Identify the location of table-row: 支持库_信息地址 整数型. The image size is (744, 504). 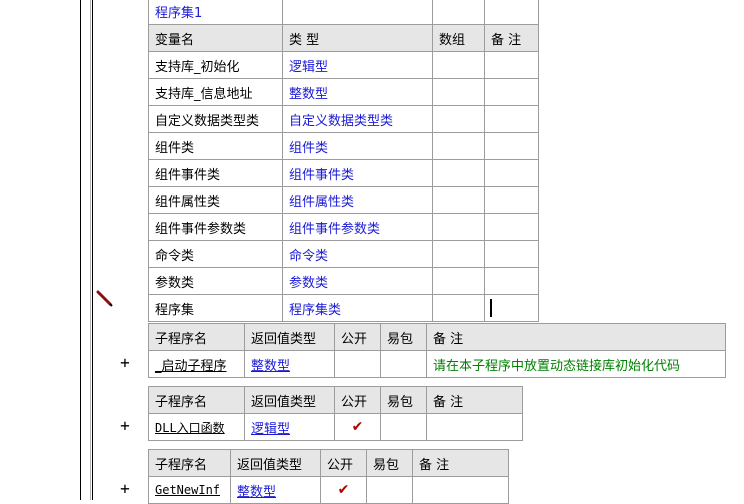
(343, 92).